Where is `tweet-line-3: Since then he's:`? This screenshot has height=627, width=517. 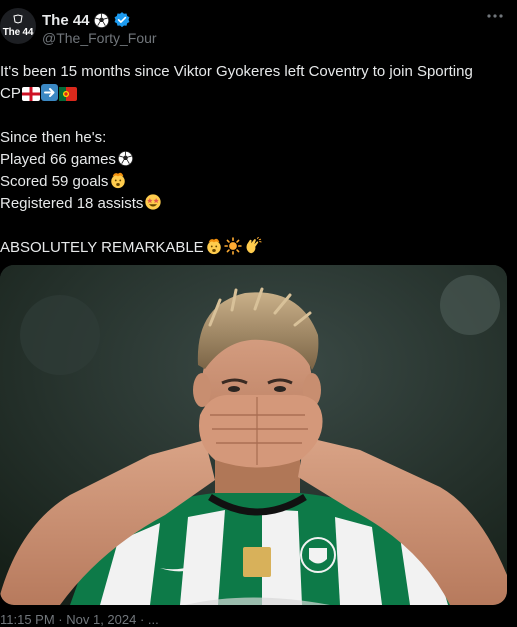 tweet-line-3: Since then he's: is located at coordinates (53, 137).